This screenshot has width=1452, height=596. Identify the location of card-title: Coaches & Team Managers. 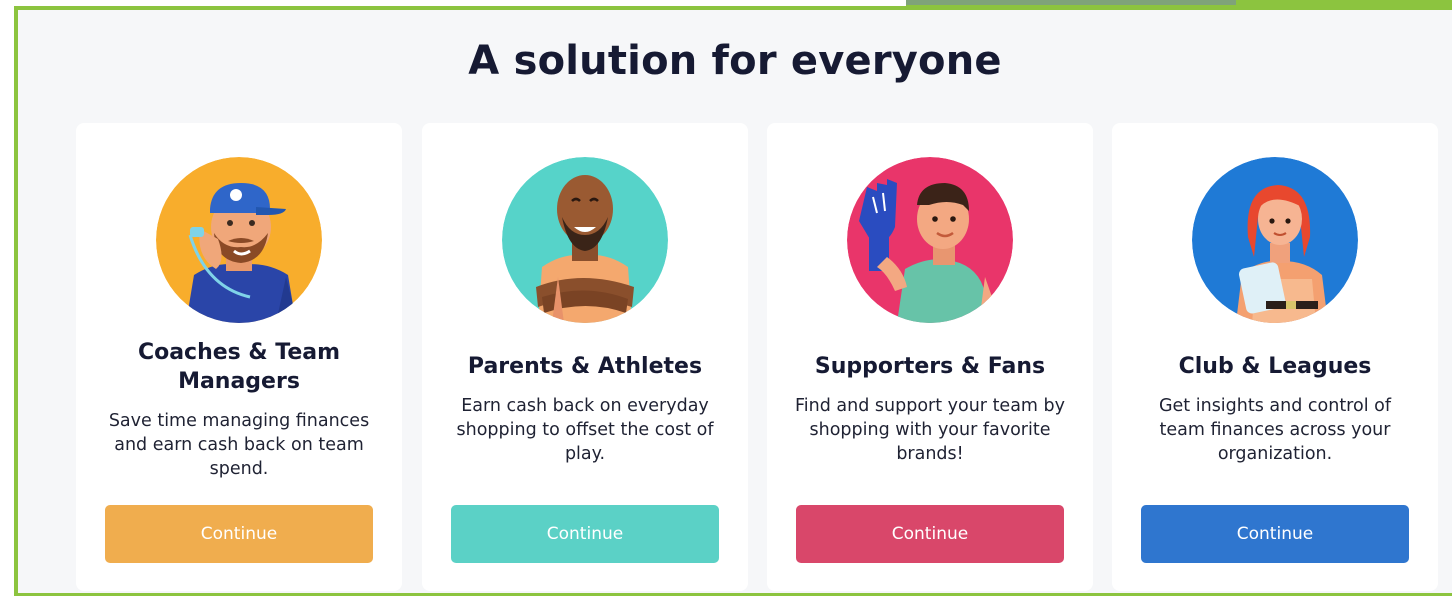
(239, 367).